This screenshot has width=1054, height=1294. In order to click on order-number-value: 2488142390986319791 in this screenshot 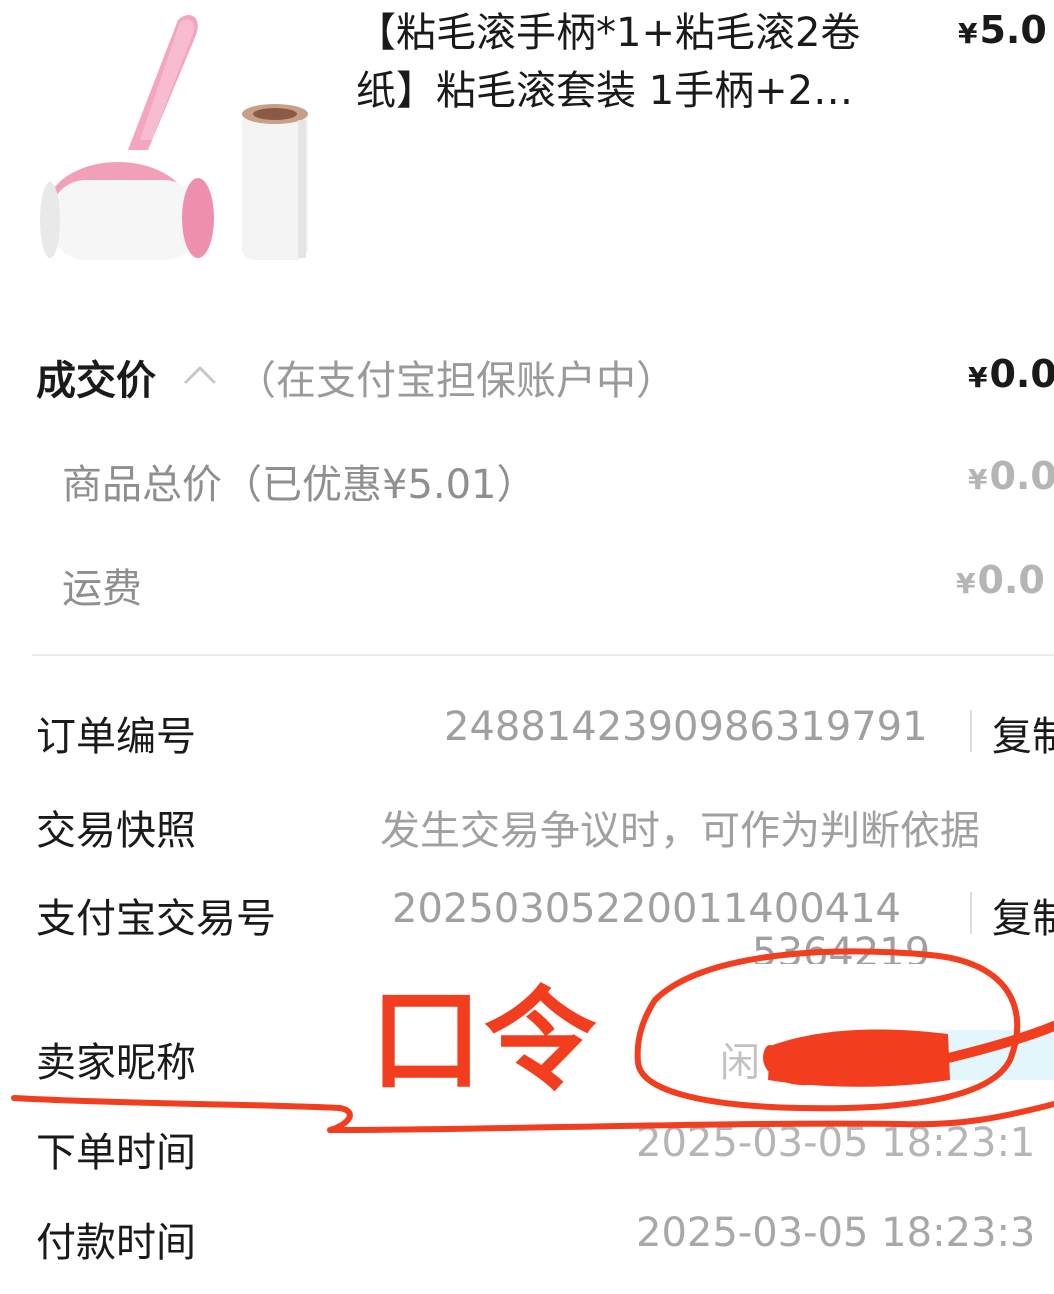, I will do `click(686, 727)`.